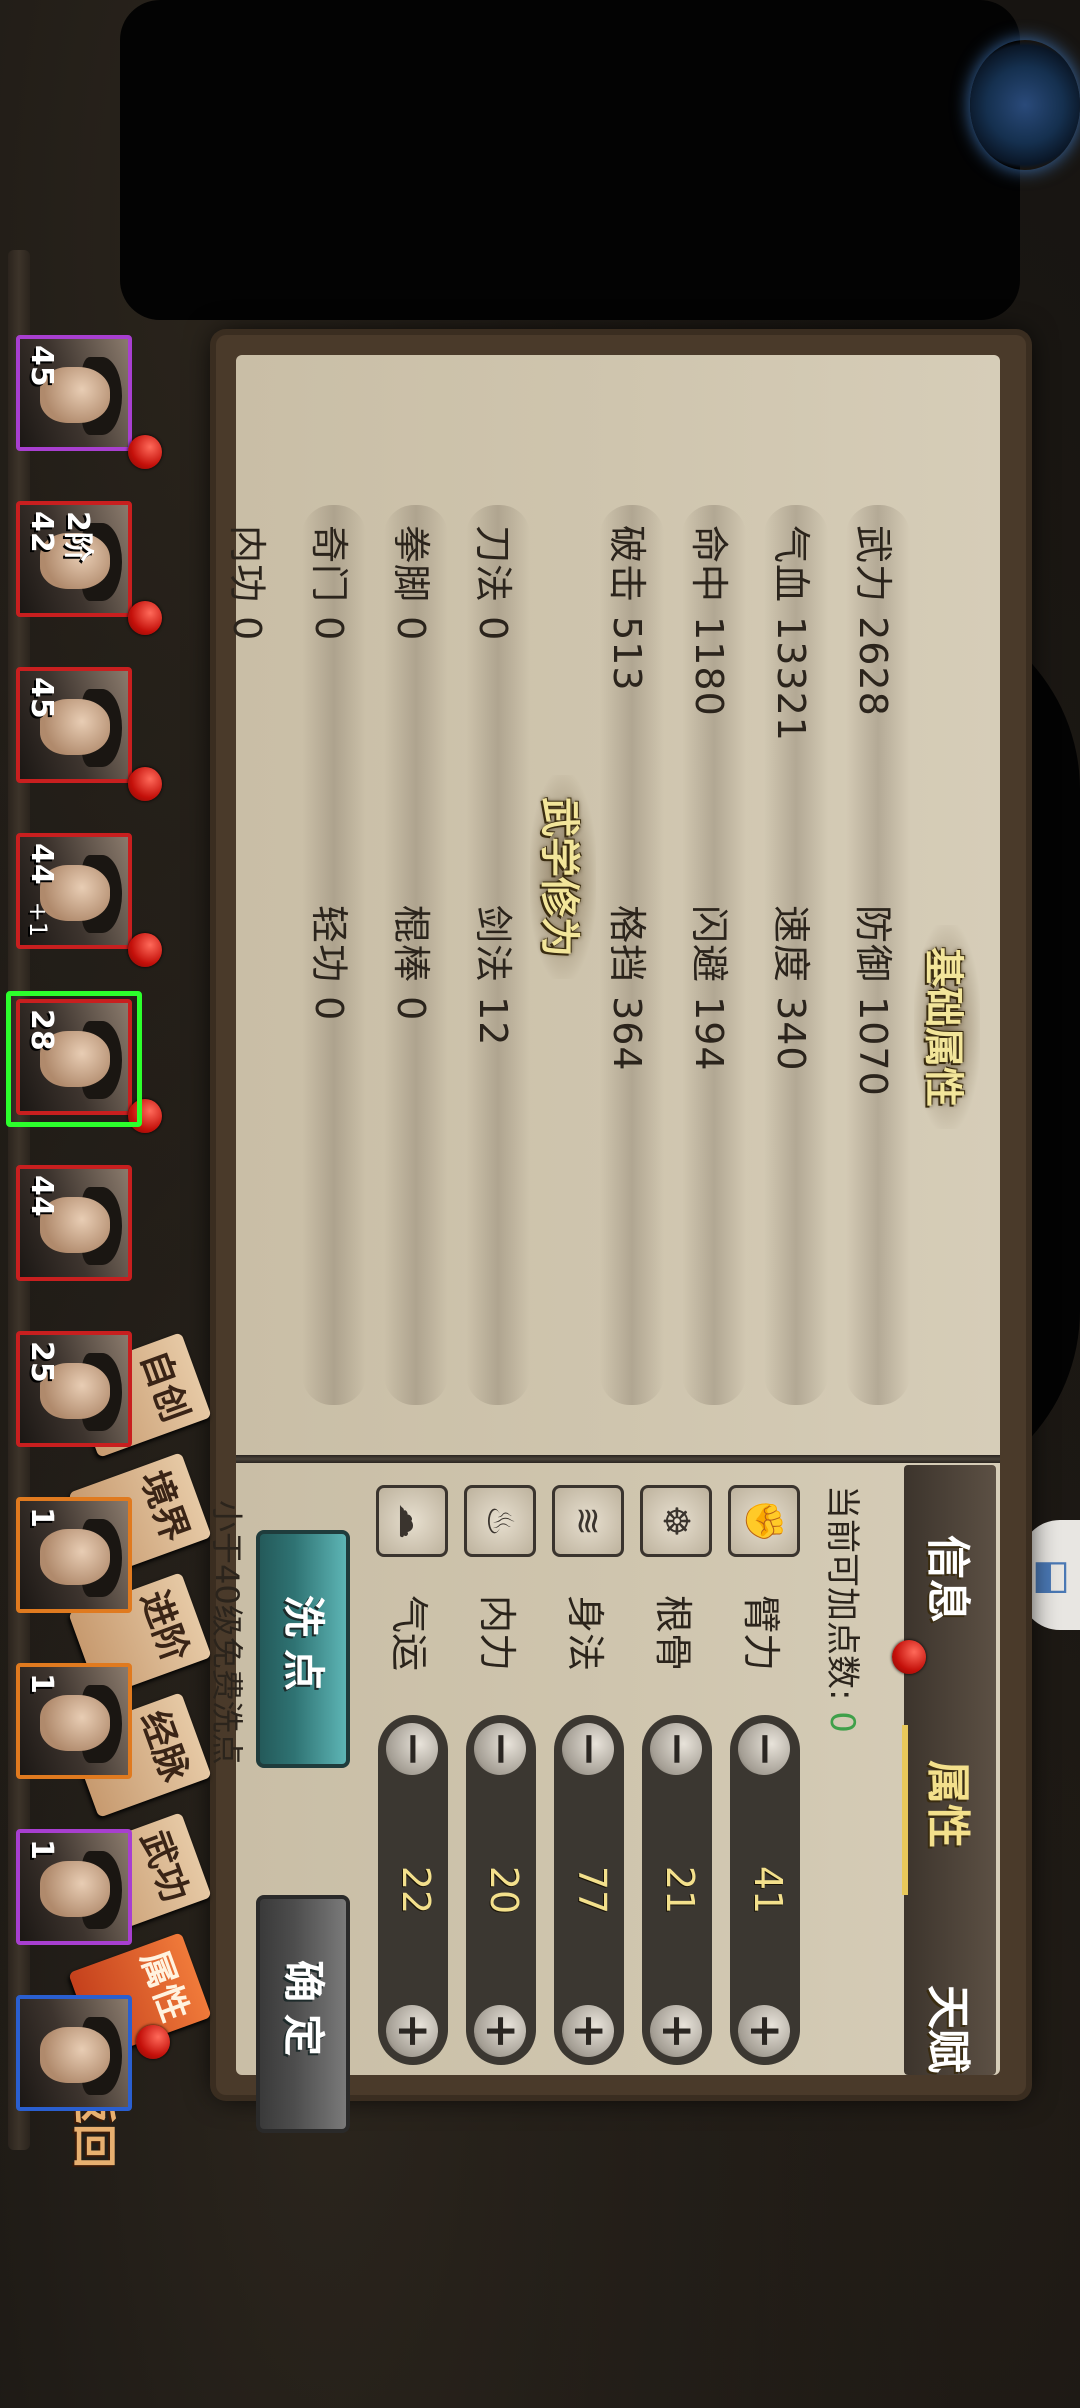 The image size is (1080, 2408). I want to click on confirm-button: 确定, so click(303, 2014).